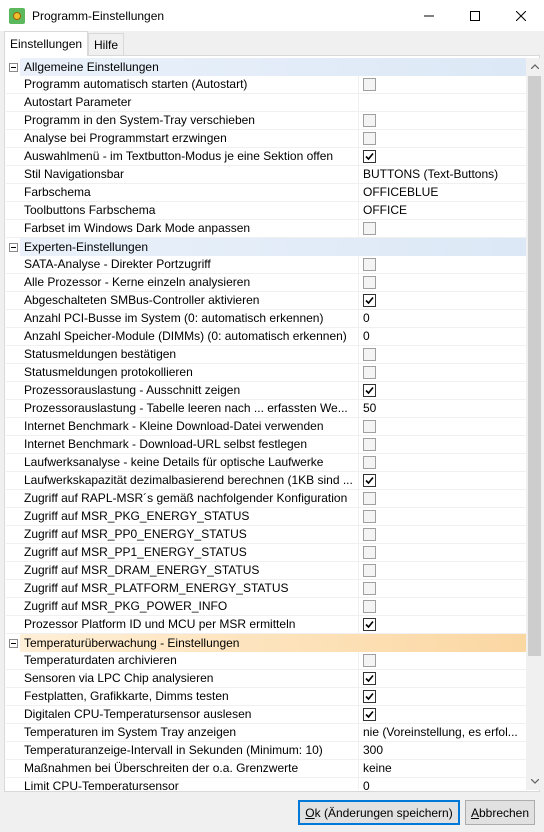 The width and height of the screenshot is (544, 832). What do you see at coordinates (266, 121) in the screenshot?
I see `property-row: Programm in den System-Tray verschieben` at bounding box center [266, 121].